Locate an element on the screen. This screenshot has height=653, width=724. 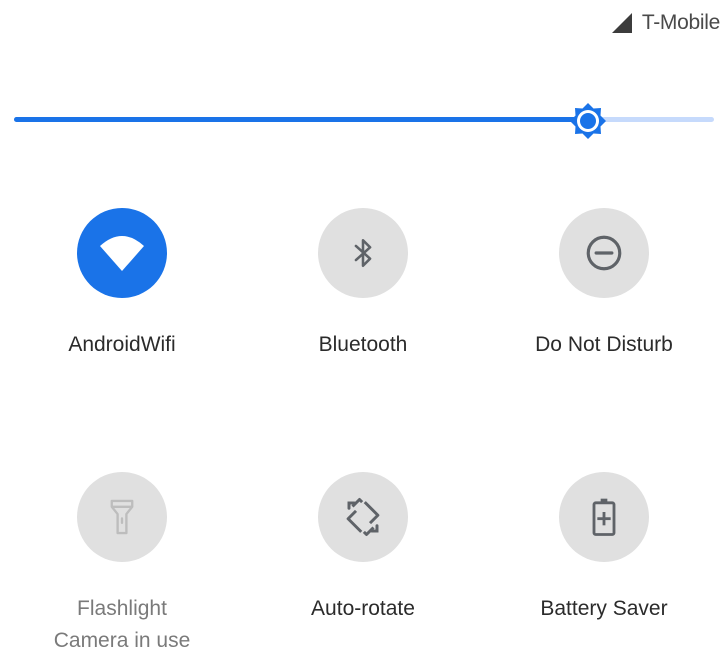
bluetooth-icon is located at coordinates (363, 253).